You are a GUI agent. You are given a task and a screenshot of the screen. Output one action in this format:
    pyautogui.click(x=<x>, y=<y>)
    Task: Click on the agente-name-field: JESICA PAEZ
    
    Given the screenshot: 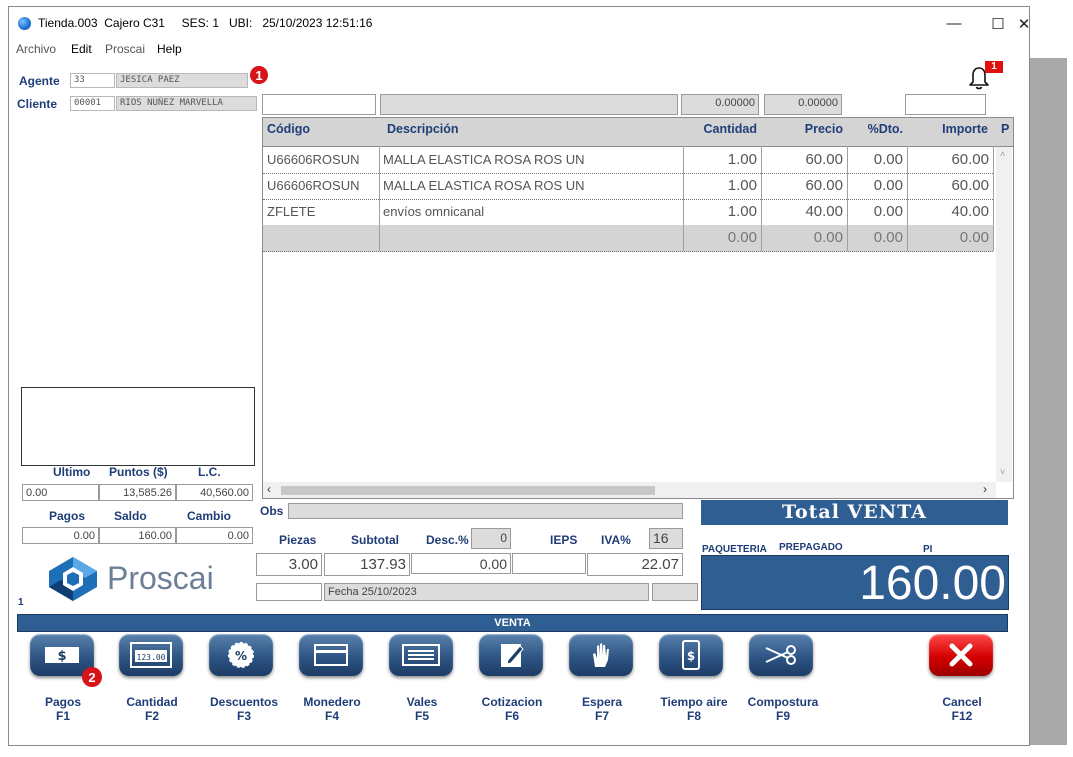 What is the action you would take?
    pyautogui.click(x=182, y=80)
    